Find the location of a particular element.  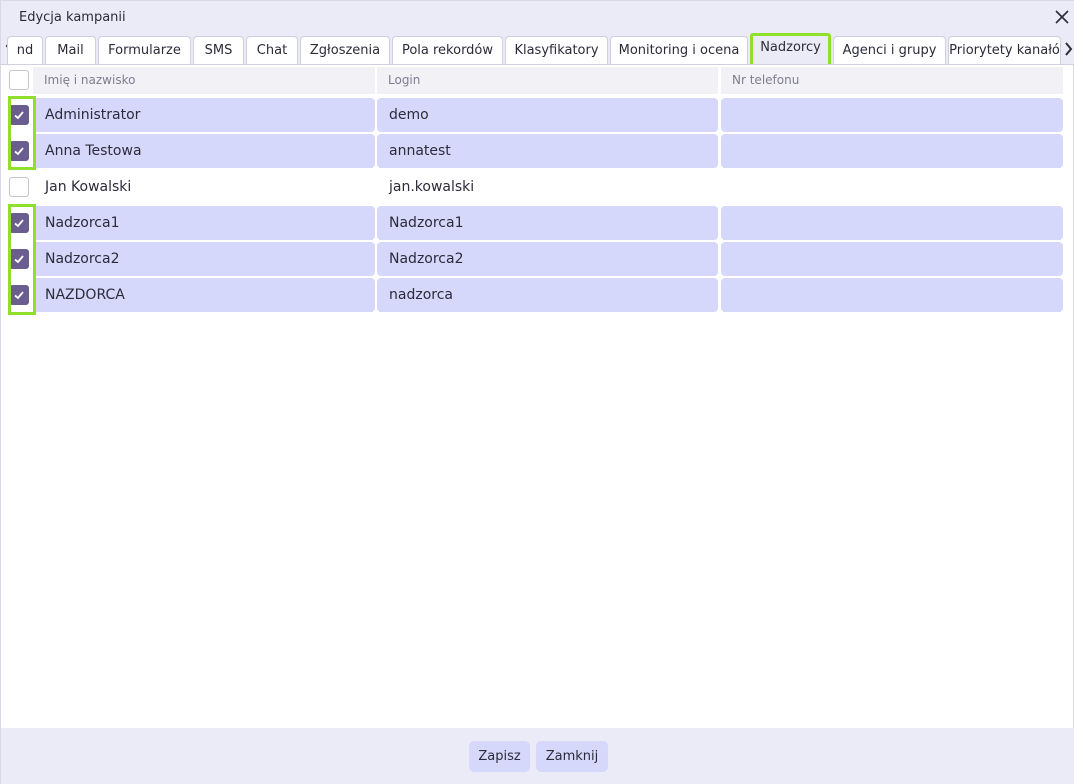

cell-name: Administrator is located at coordinates (204, 115).